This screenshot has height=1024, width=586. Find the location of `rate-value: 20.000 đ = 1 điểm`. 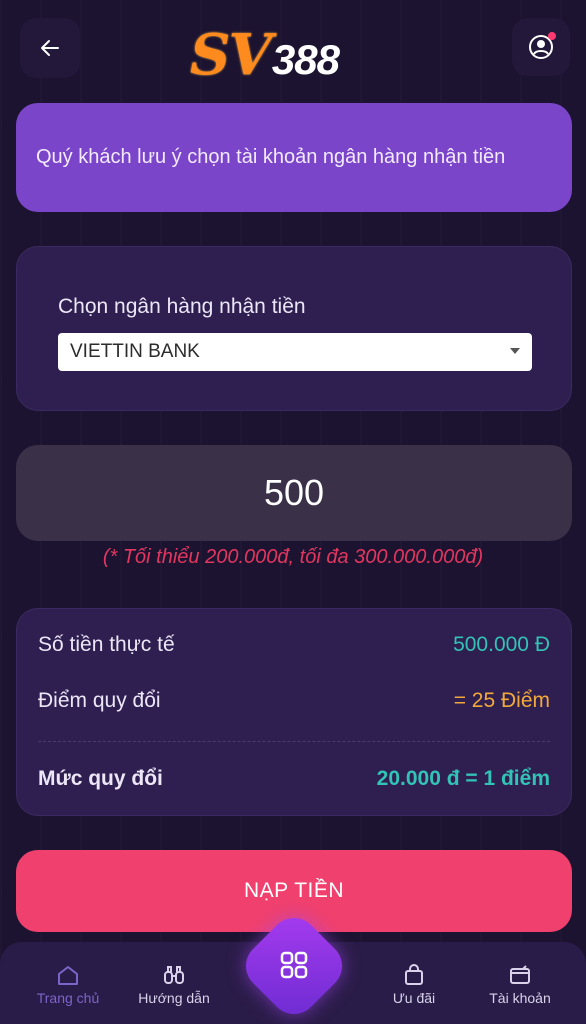

rate-value: 20.000 đ = 1 điểm is located at coordinates (463, 778).